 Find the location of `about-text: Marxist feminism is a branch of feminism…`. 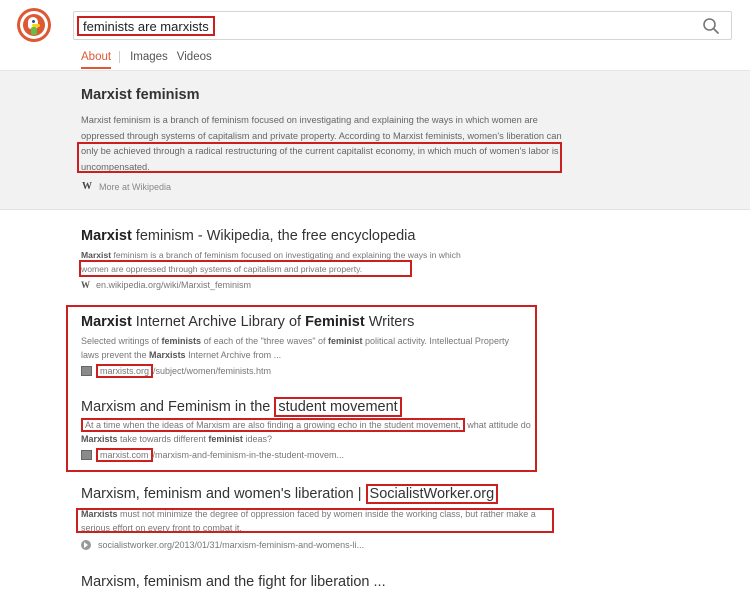

about-text: Marxist feminism is a branch of feminism… is located at coordinates (326, 144).